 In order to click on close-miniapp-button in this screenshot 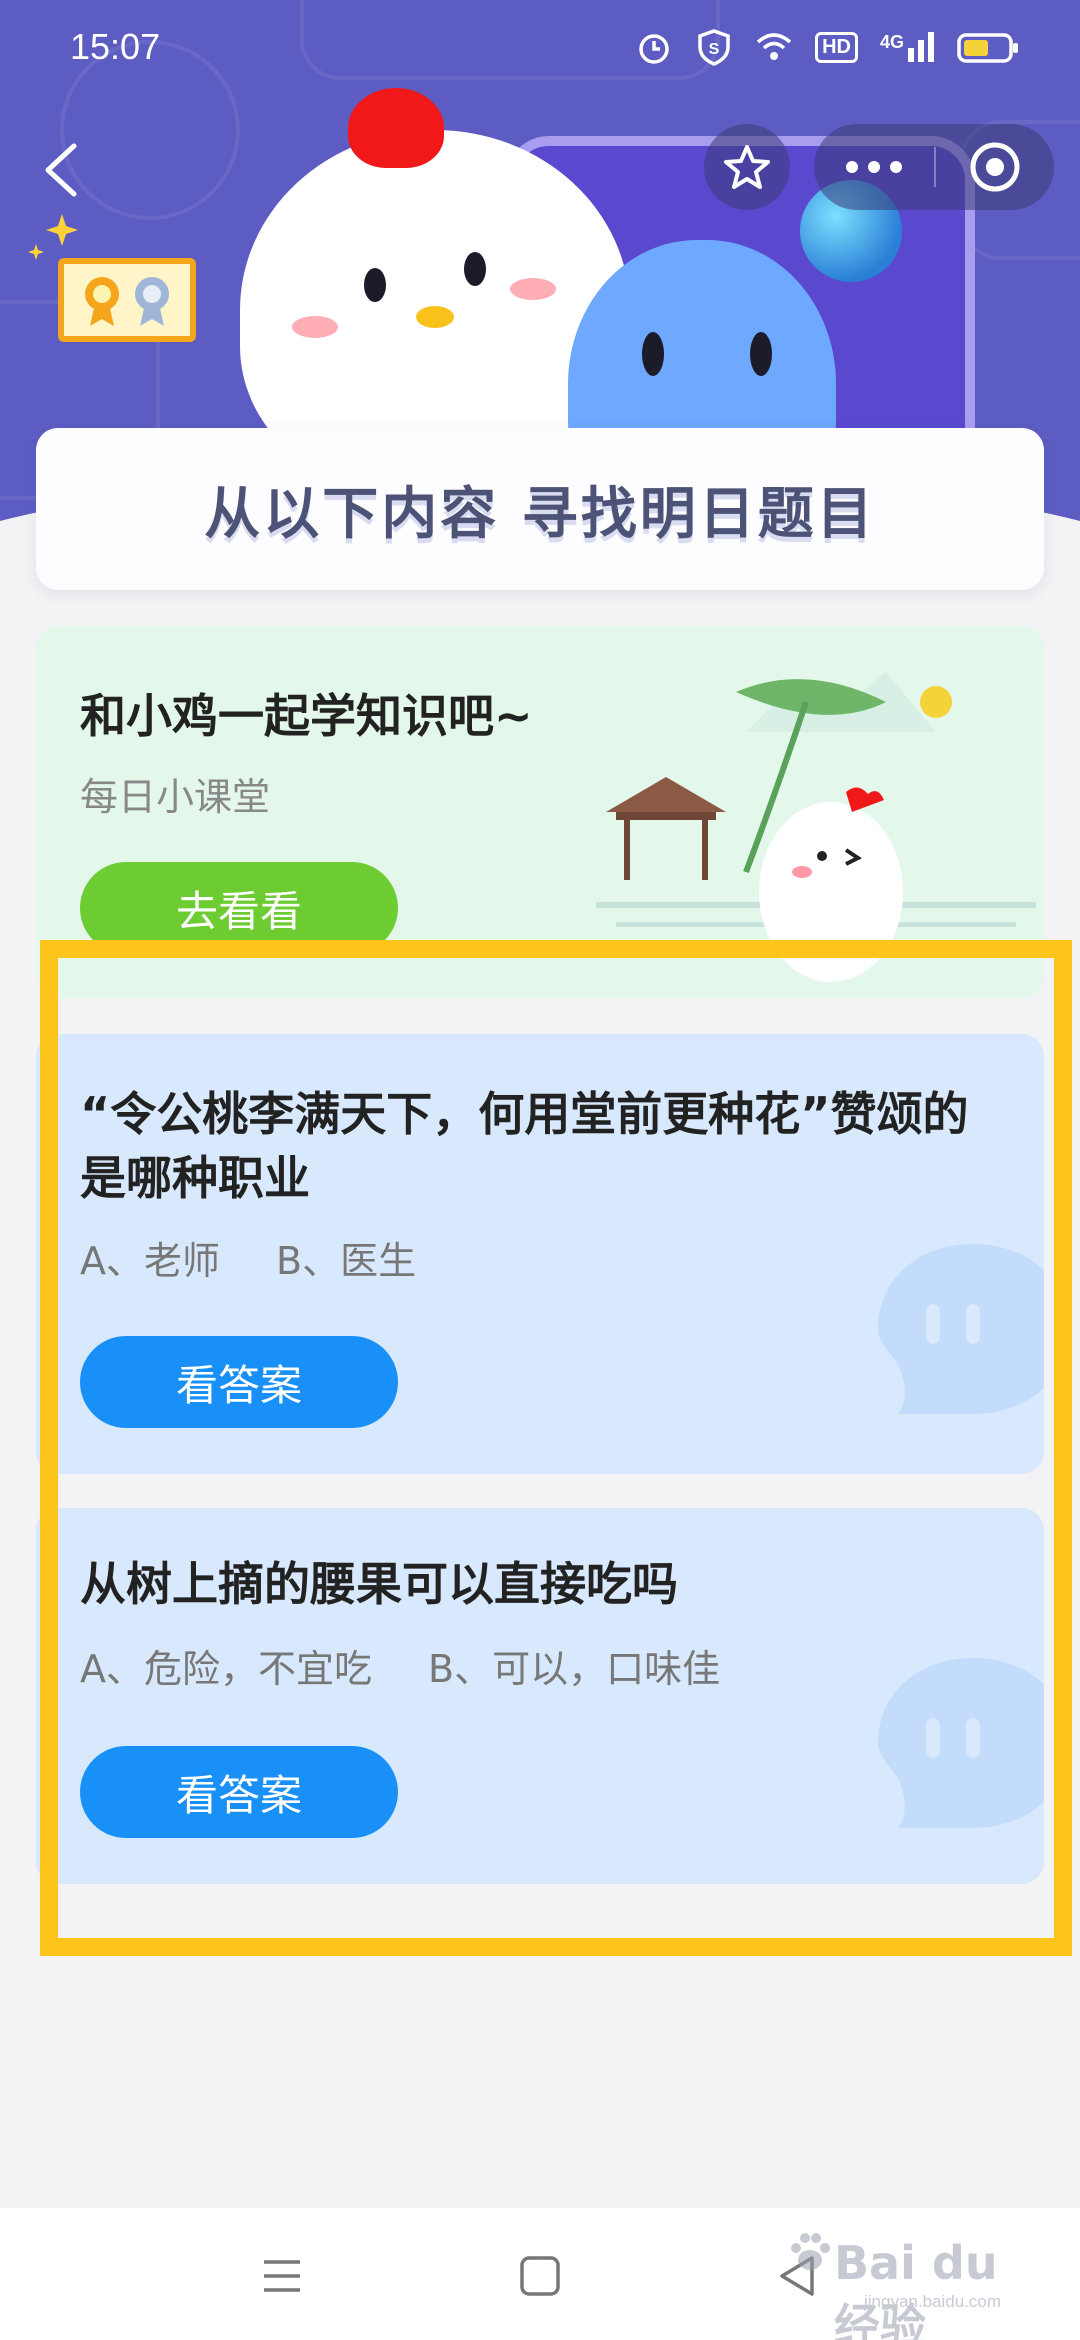, I will do `click(995, 167)`.